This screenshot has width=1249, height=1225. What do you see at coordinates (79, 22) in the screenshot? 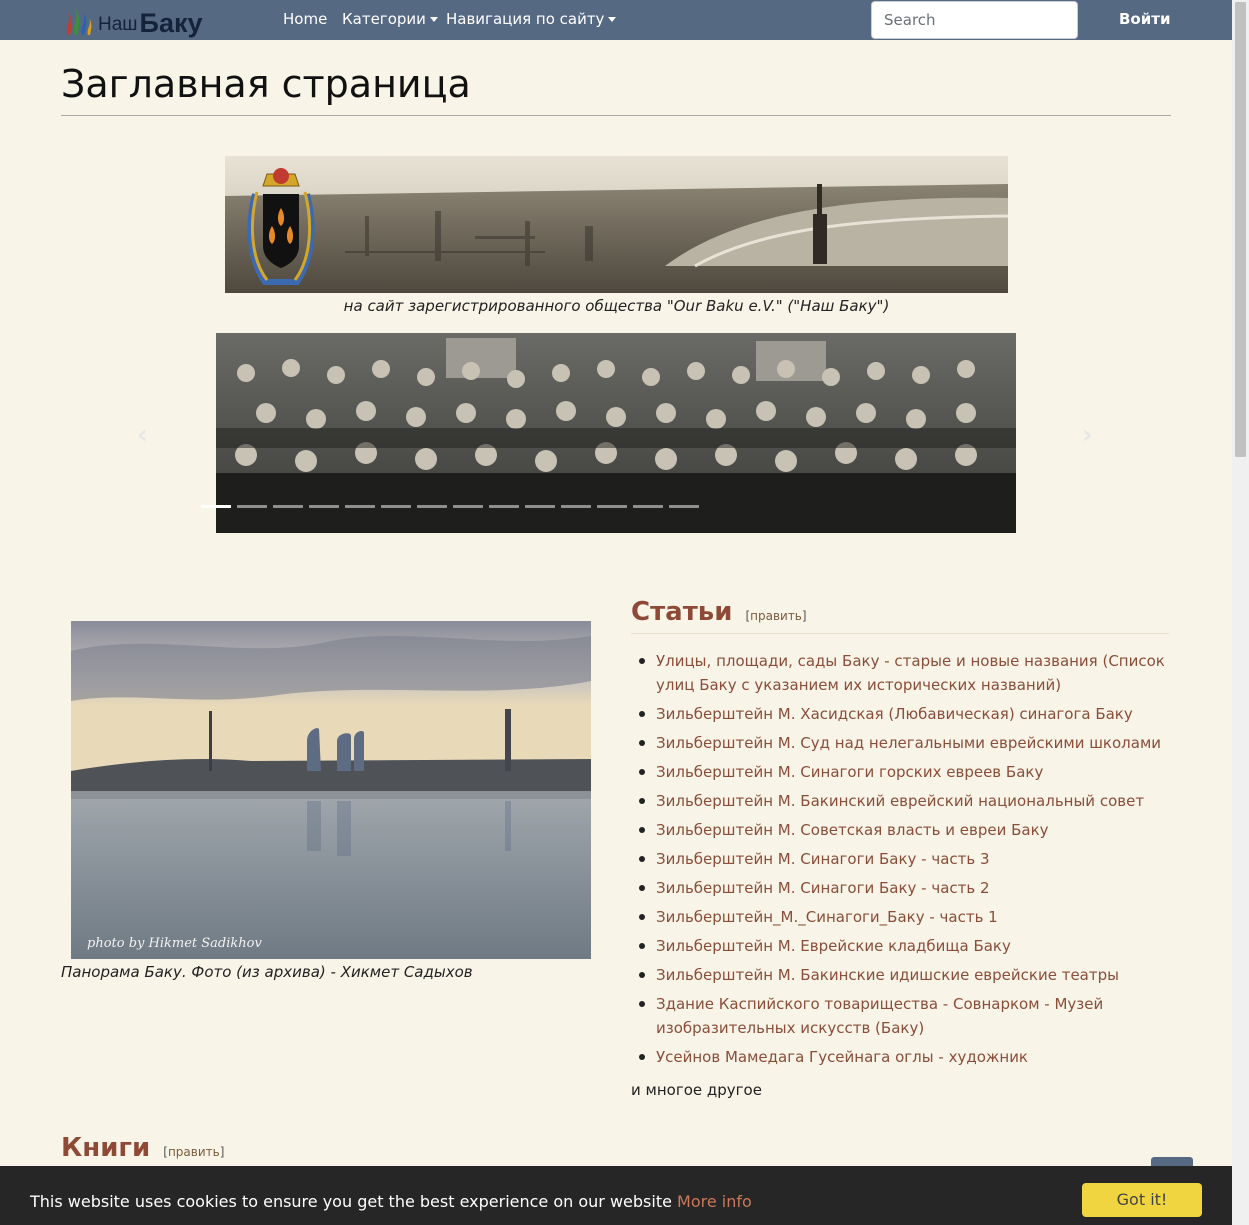
I see `flame-logo-icon` at bounding box center [79, 22].